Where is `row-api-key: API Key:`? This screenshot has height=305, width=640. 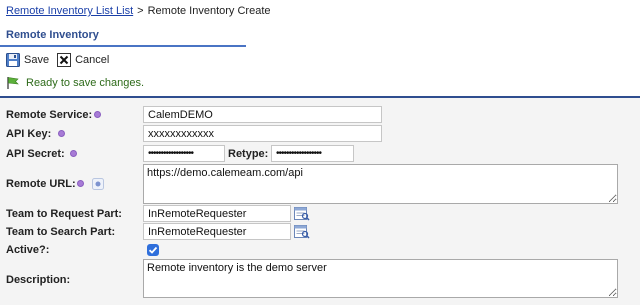 row-api-key: API Key: is located at coordinates (320, 134).